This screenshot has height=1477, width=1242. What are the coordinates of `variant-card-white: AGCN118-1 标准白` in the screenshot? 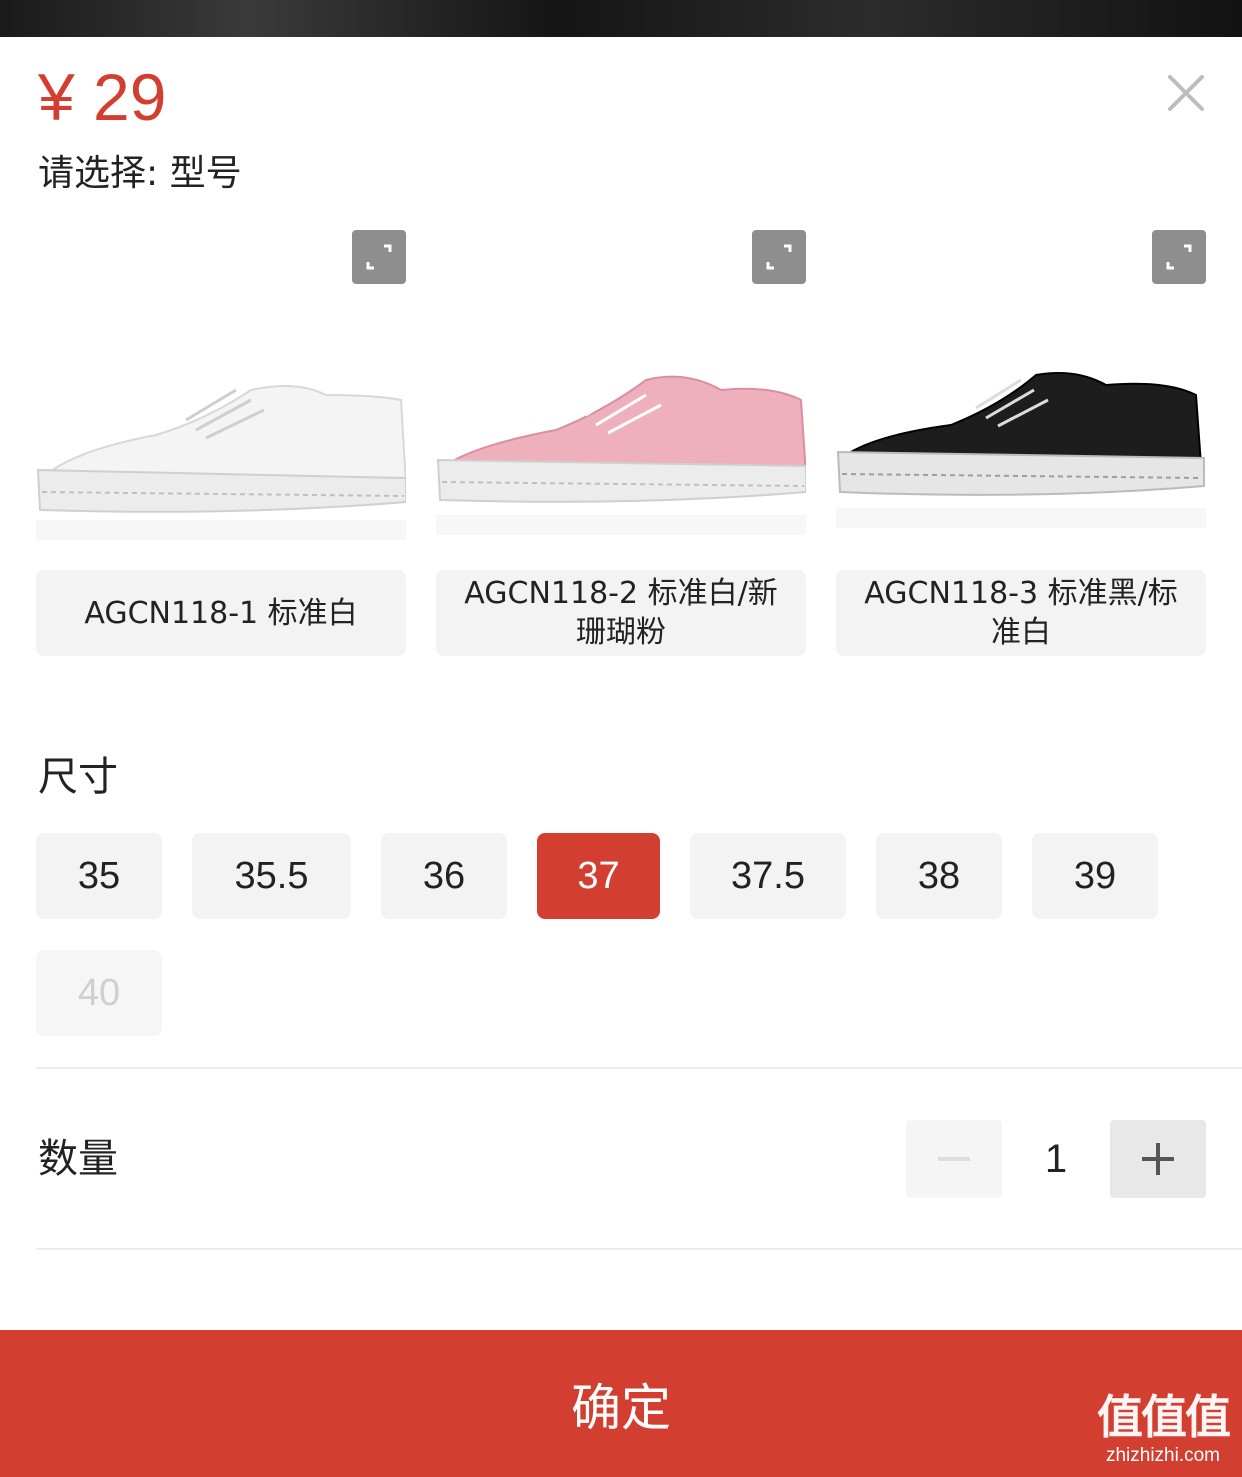 It's located at (221, 443).